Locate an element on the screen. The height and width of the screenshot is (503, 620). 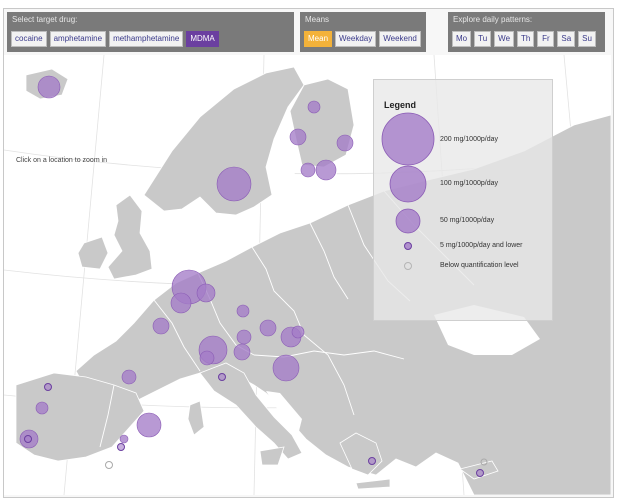
means-button-mean: Mean is located at coordinates (318, 39).